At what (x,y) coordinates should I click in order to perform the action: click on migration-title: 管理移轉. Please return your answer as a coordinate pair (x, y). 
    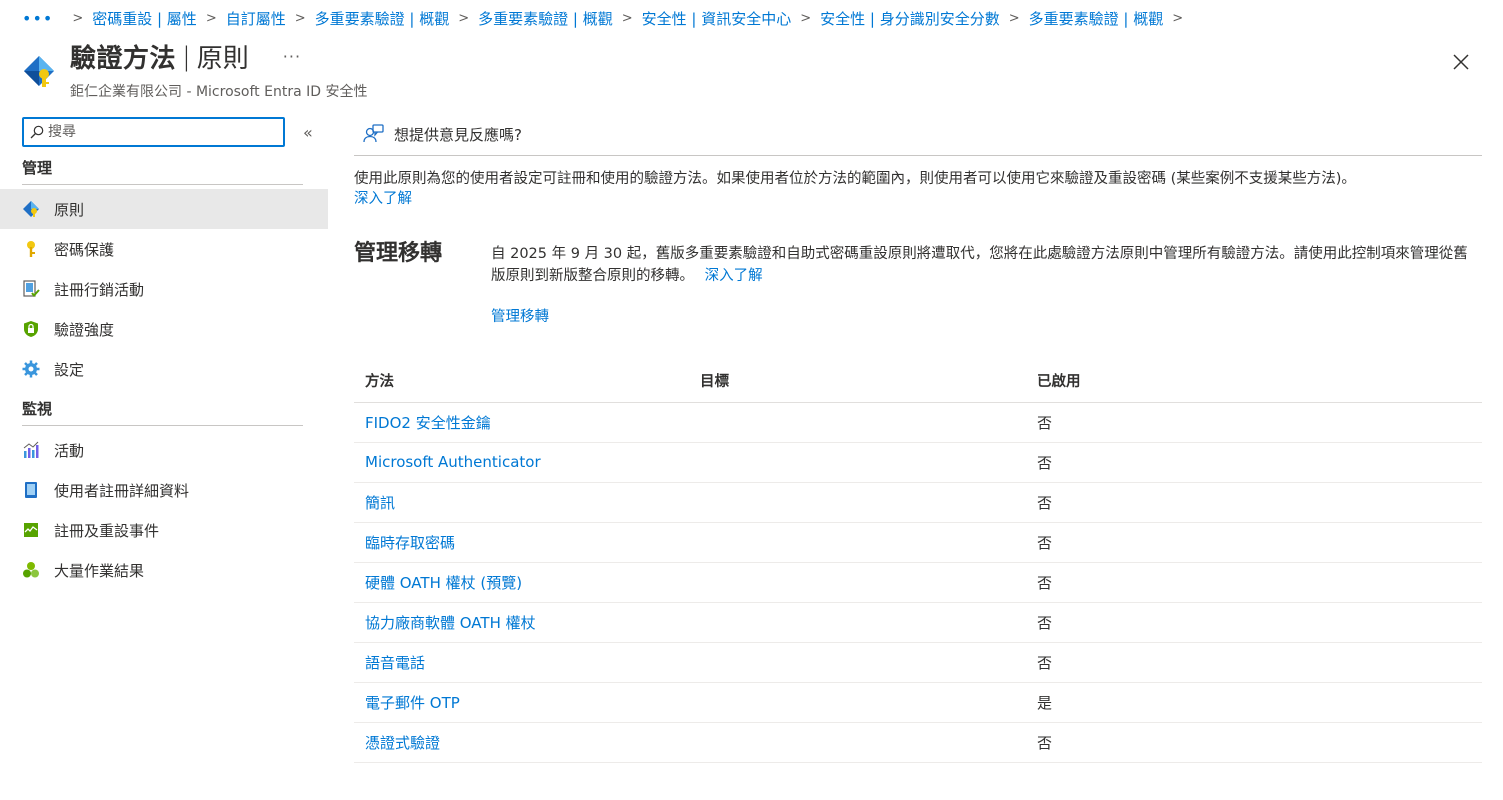
    Looking at the image, I should click on (398, 253).